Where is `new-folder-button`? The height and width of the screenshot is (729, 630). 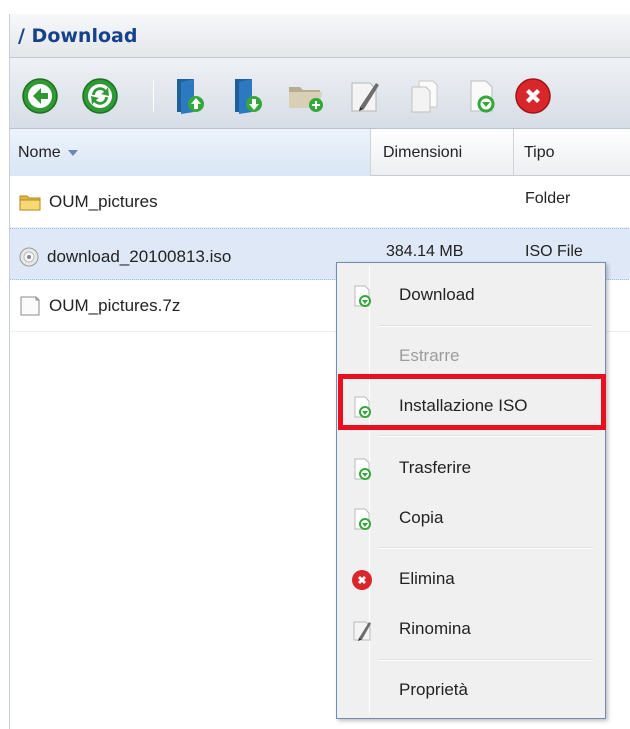
new-folder-button is located at coordinates (306, 96).